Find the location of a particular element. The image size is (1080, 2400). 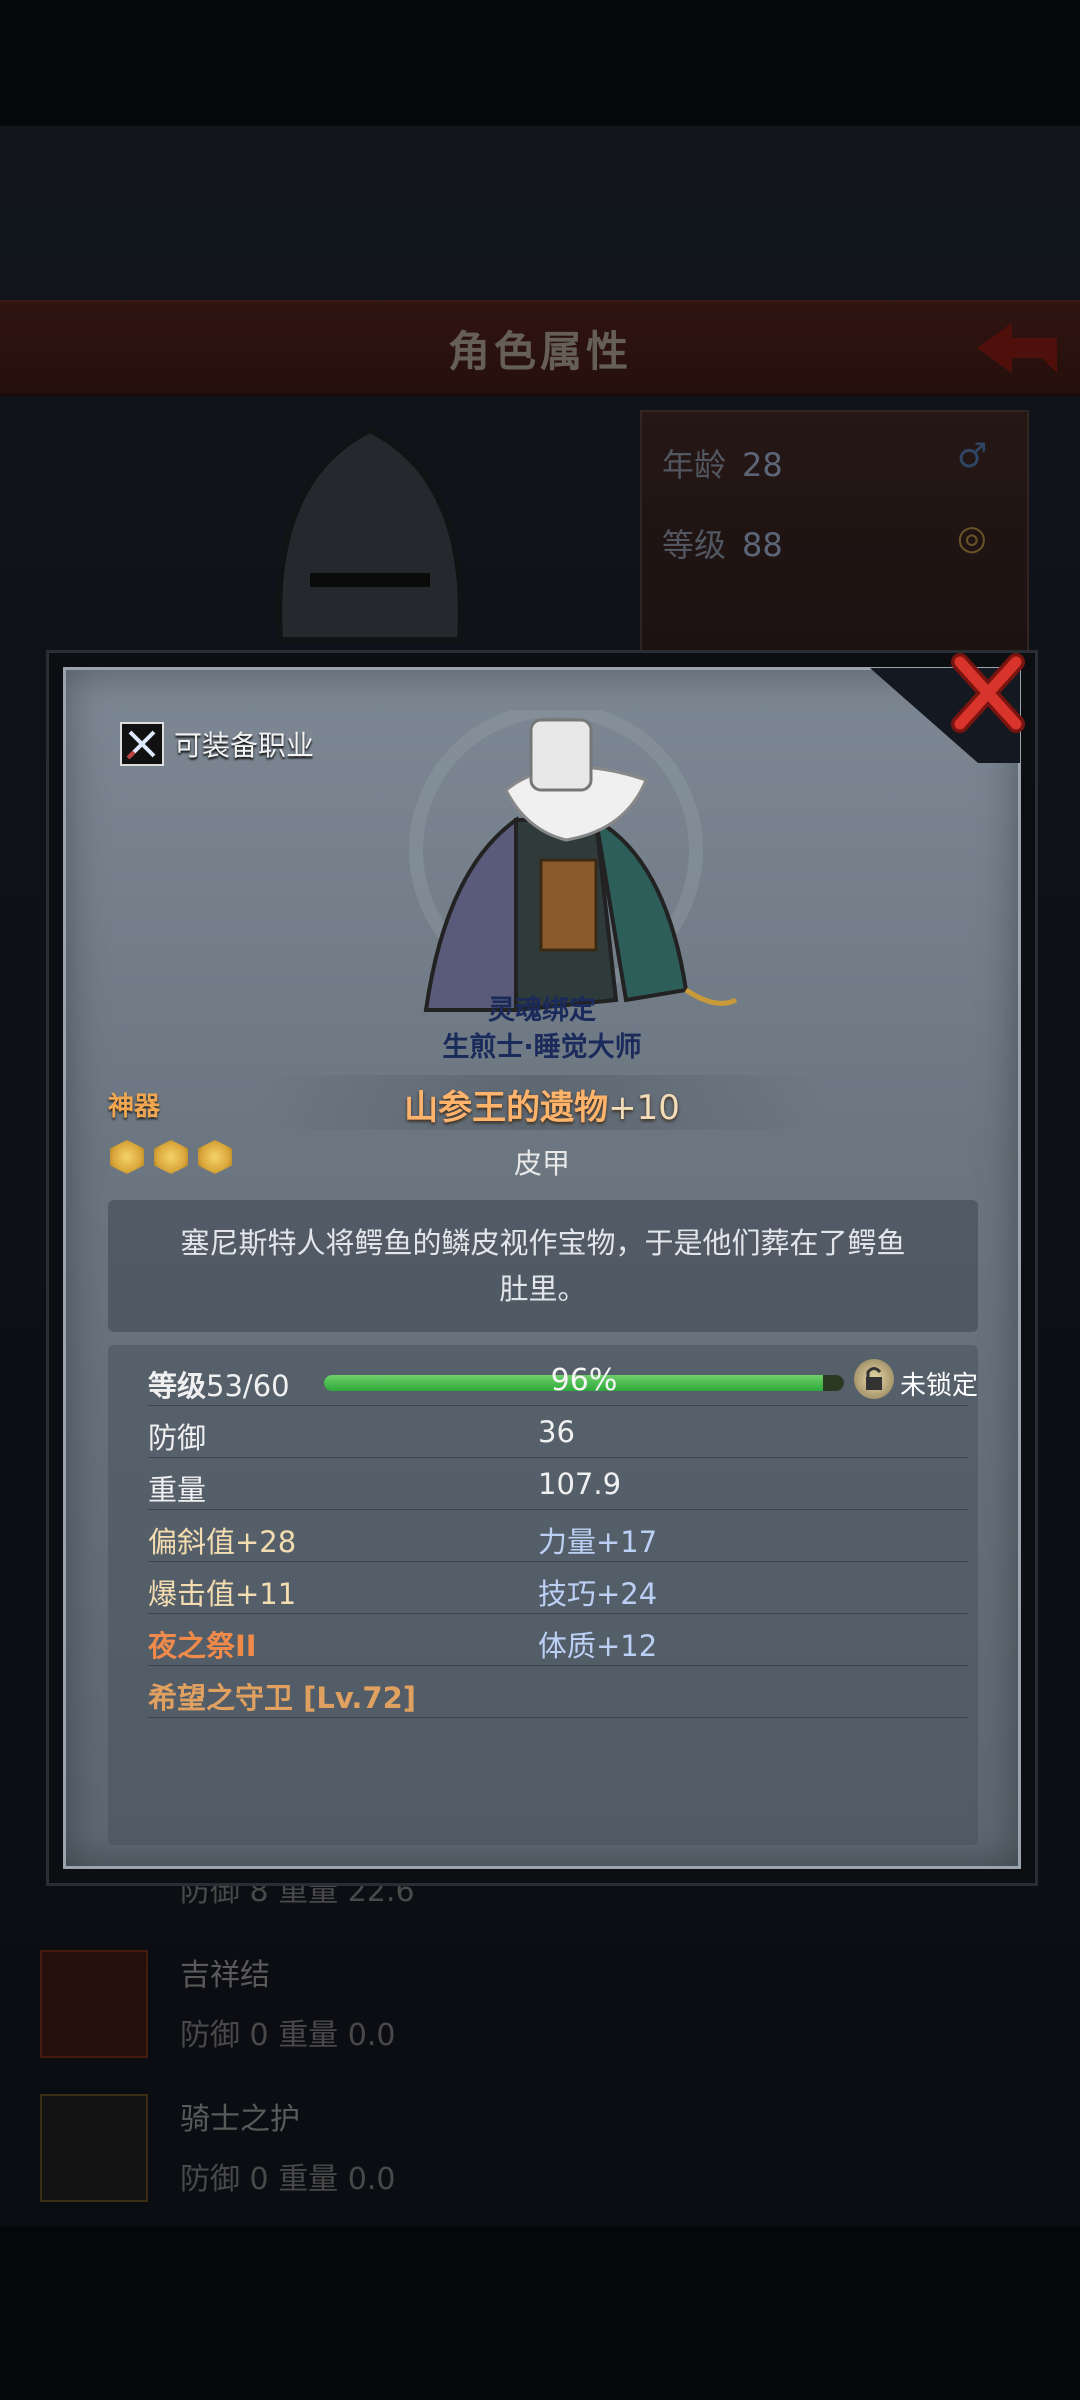

defense-value: 36 is located at coordinates (556, 1432).